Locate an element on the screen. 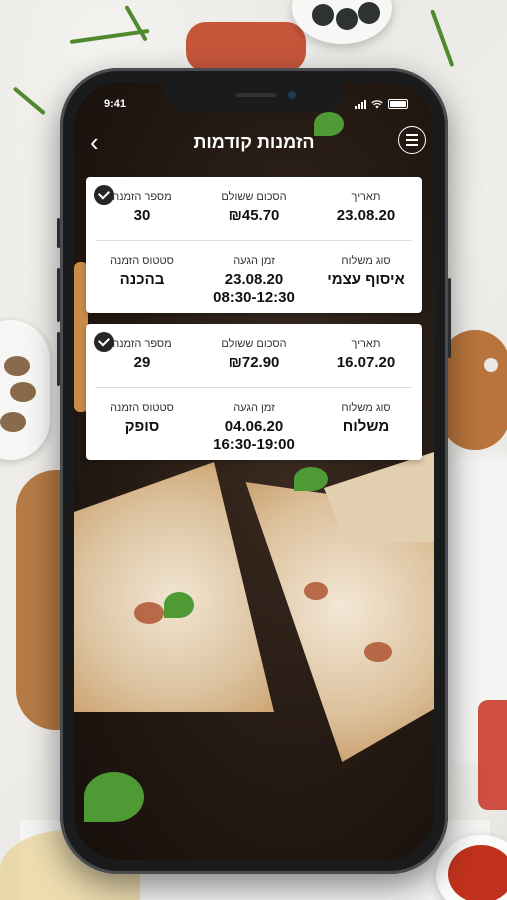 This screenshot has height=900, width=507. notch is located at coordinates (254, 97).